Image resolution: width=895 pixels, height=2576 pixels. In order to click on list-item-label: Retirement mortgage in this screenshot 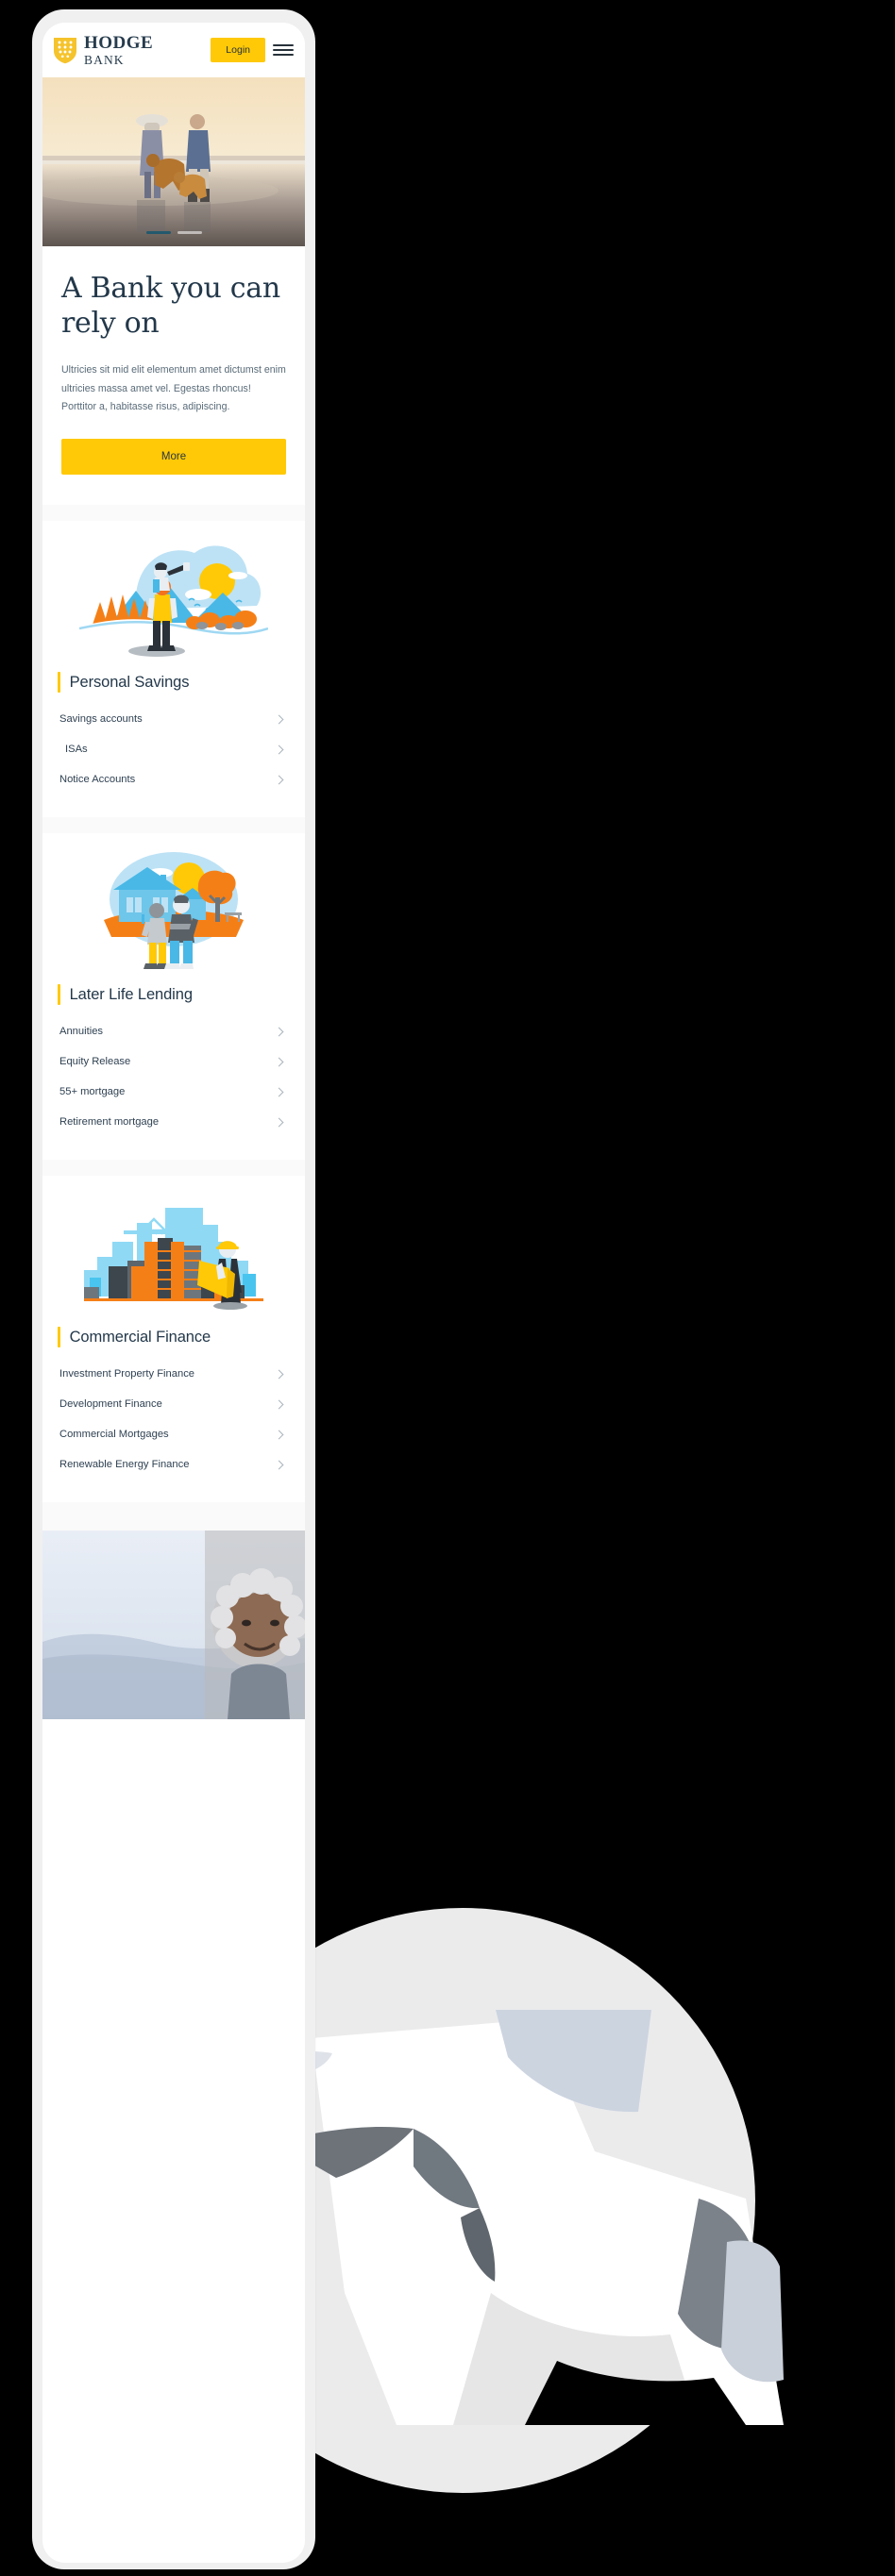, I will do `click(109, 1122)`.